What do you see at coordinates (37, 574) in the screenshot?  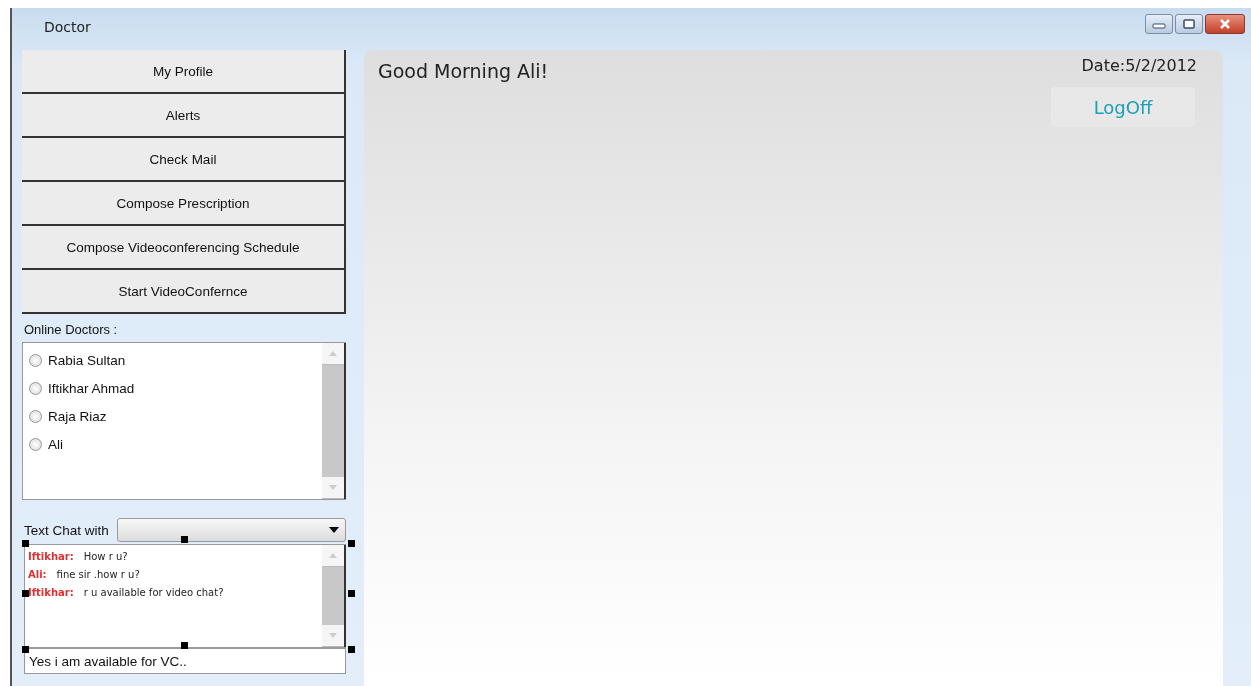 I see `sender-name: Ali:` at bounding box center [37, 574].